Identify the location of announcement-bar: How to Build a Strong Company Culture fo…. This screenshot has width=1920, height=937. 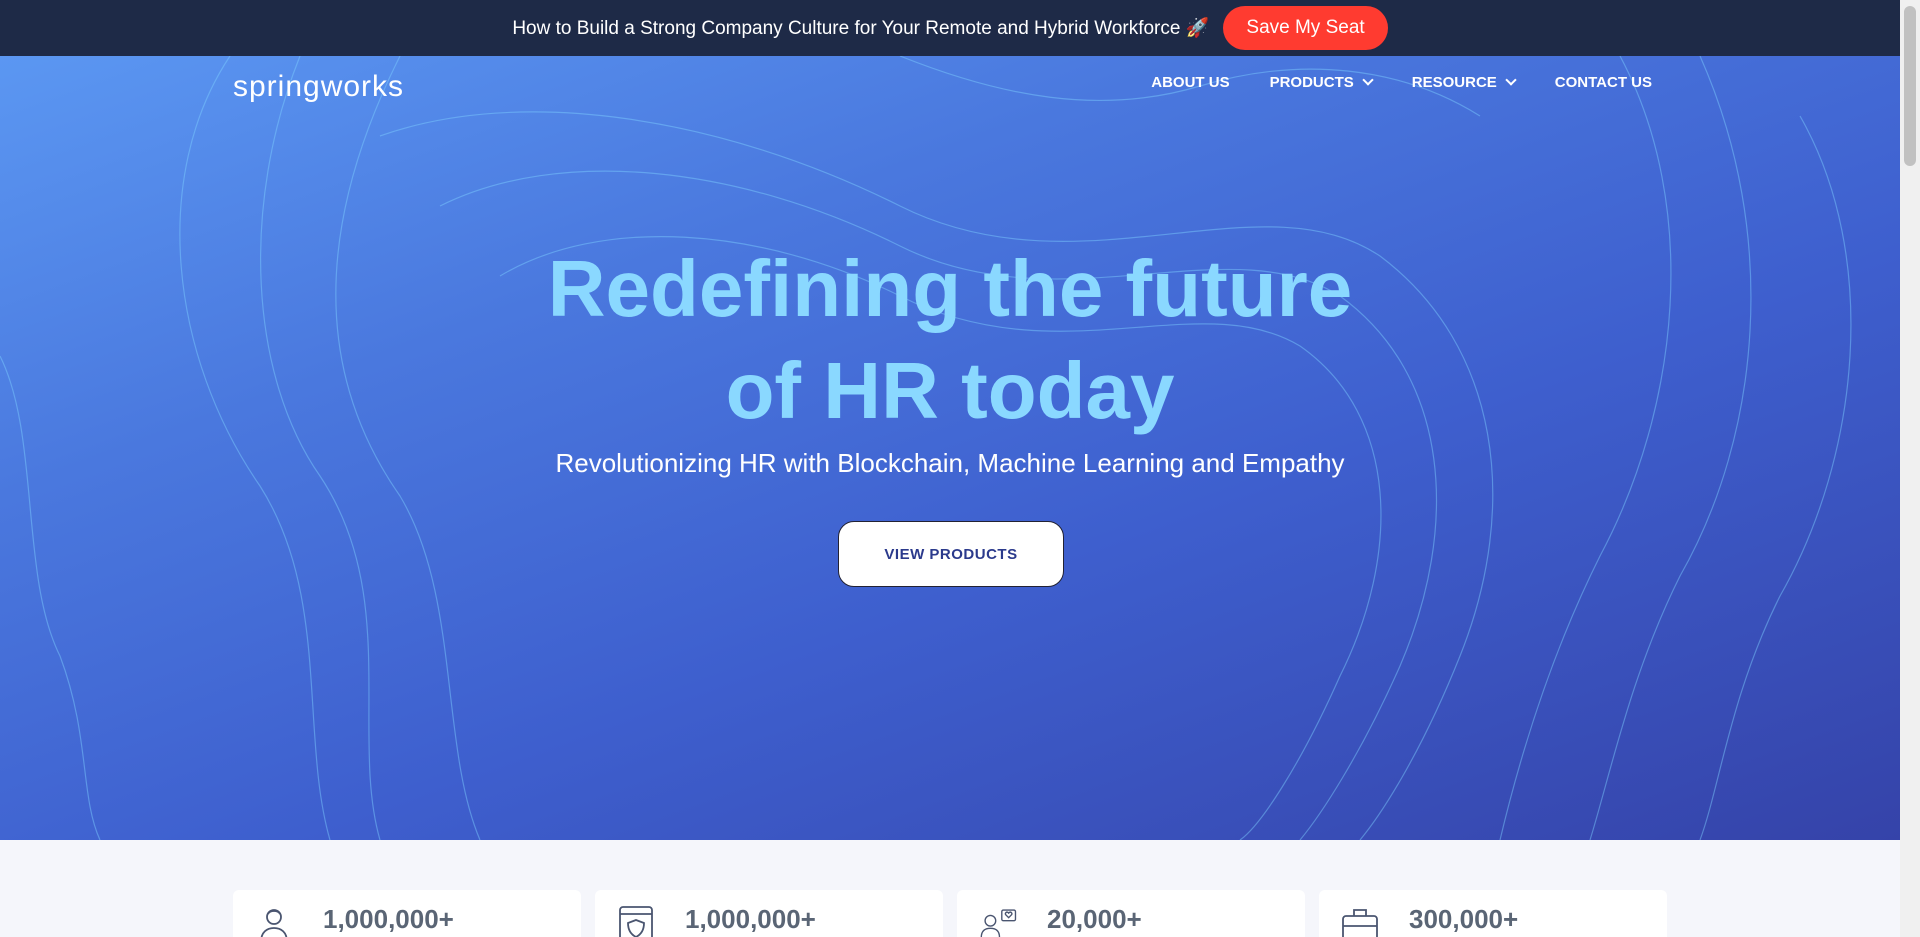
(950, 28).